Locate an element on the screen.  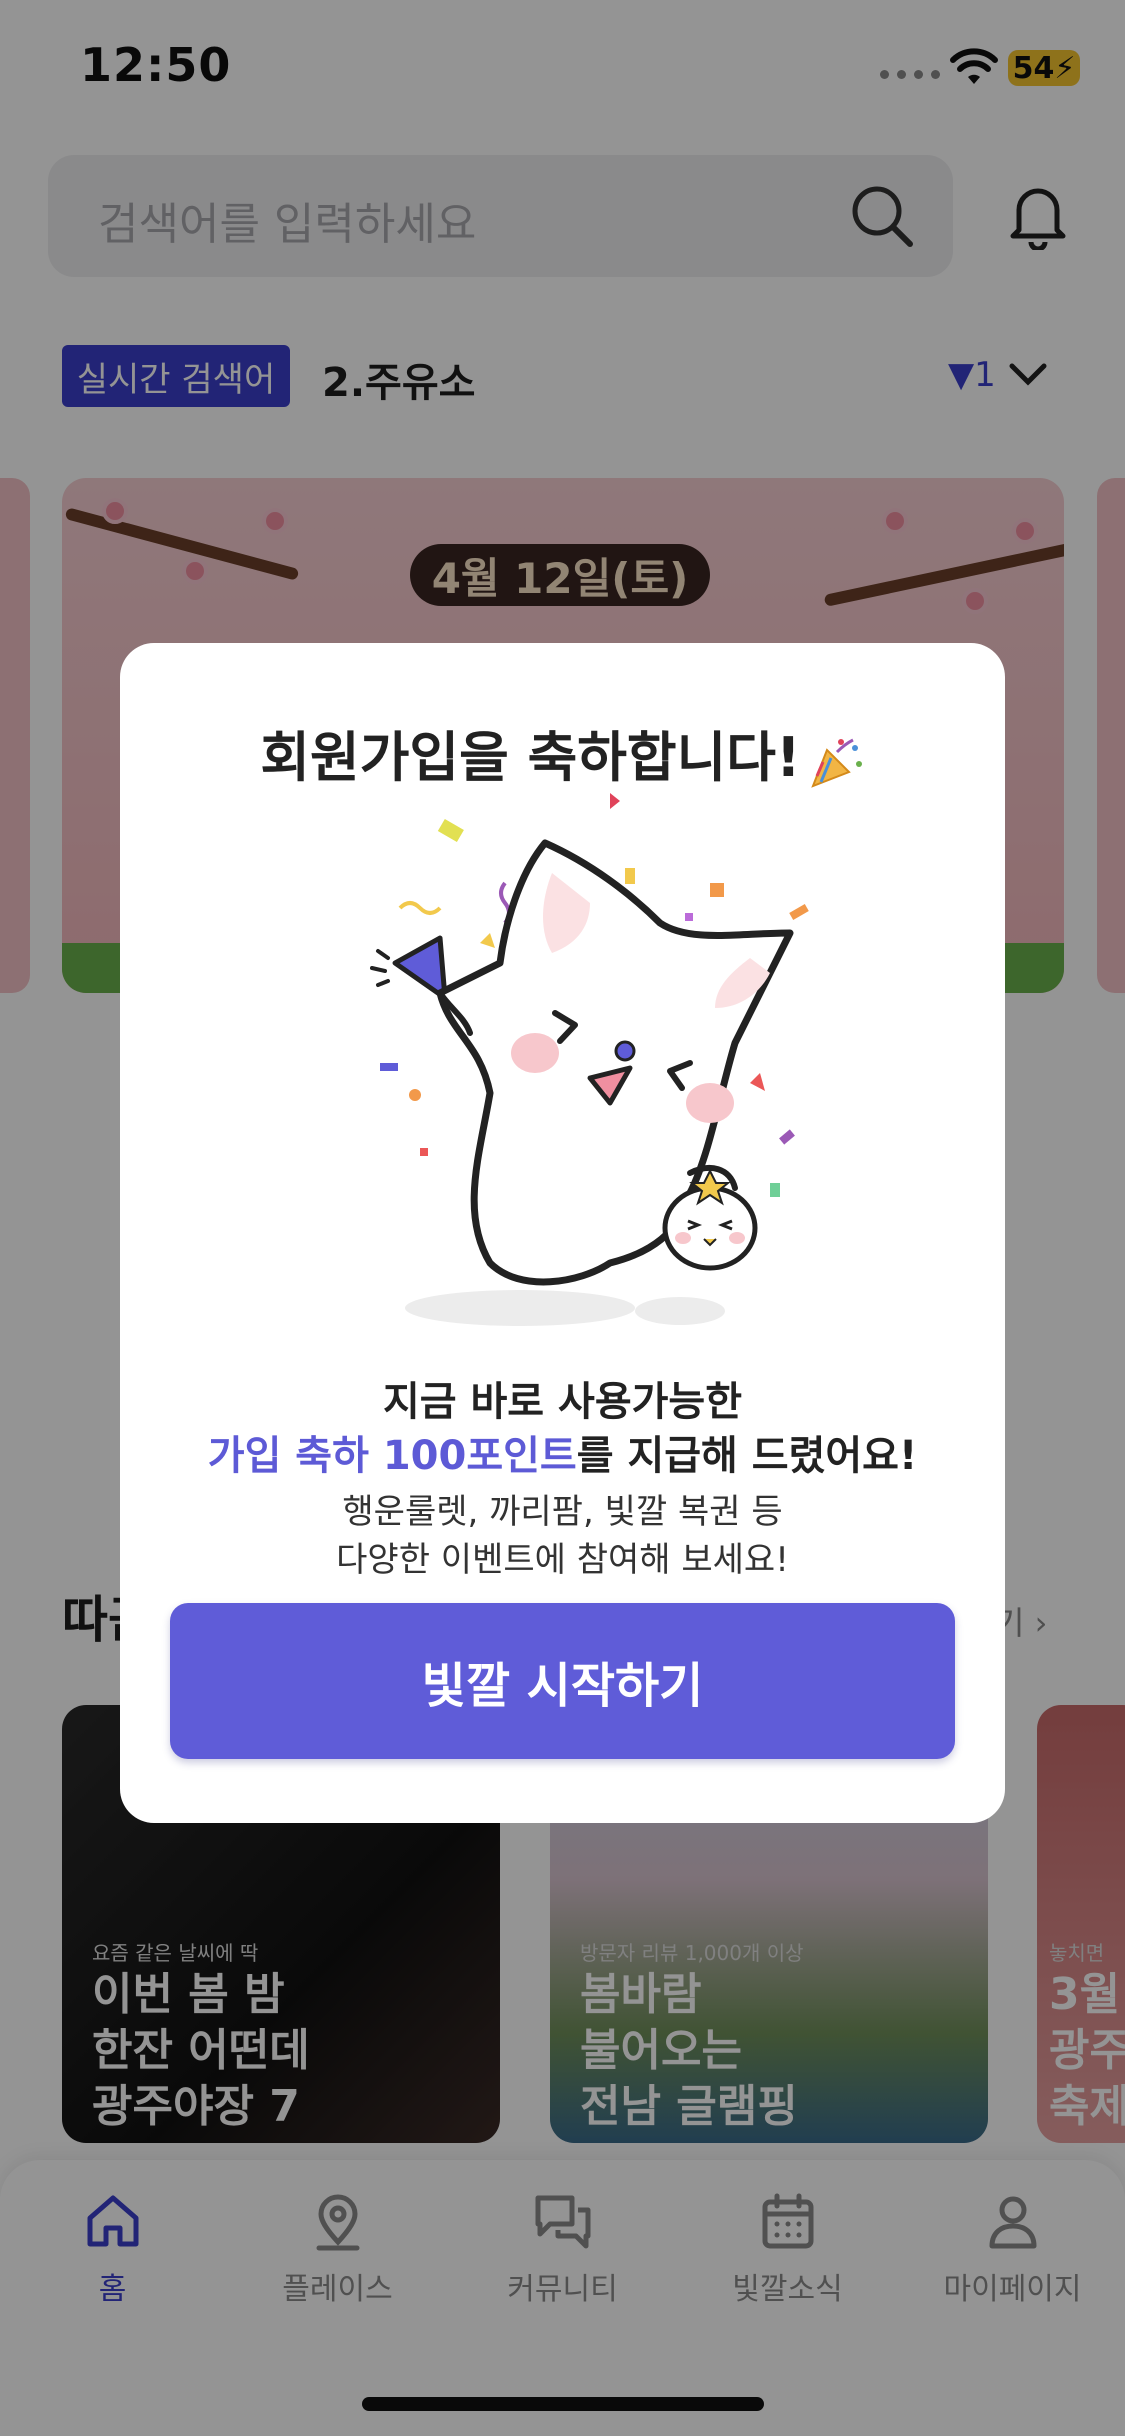
modal-message-line2: 가입 축하 100포인트를 지급해 드렸어요! is located at coordinates (562, 1452).